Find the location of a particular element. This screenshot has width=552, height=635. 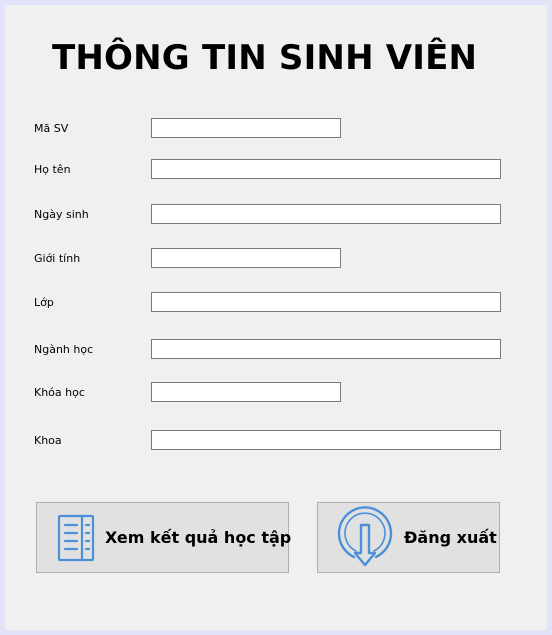

course-year-label: Khóa học is located at coordinates (59, 392).